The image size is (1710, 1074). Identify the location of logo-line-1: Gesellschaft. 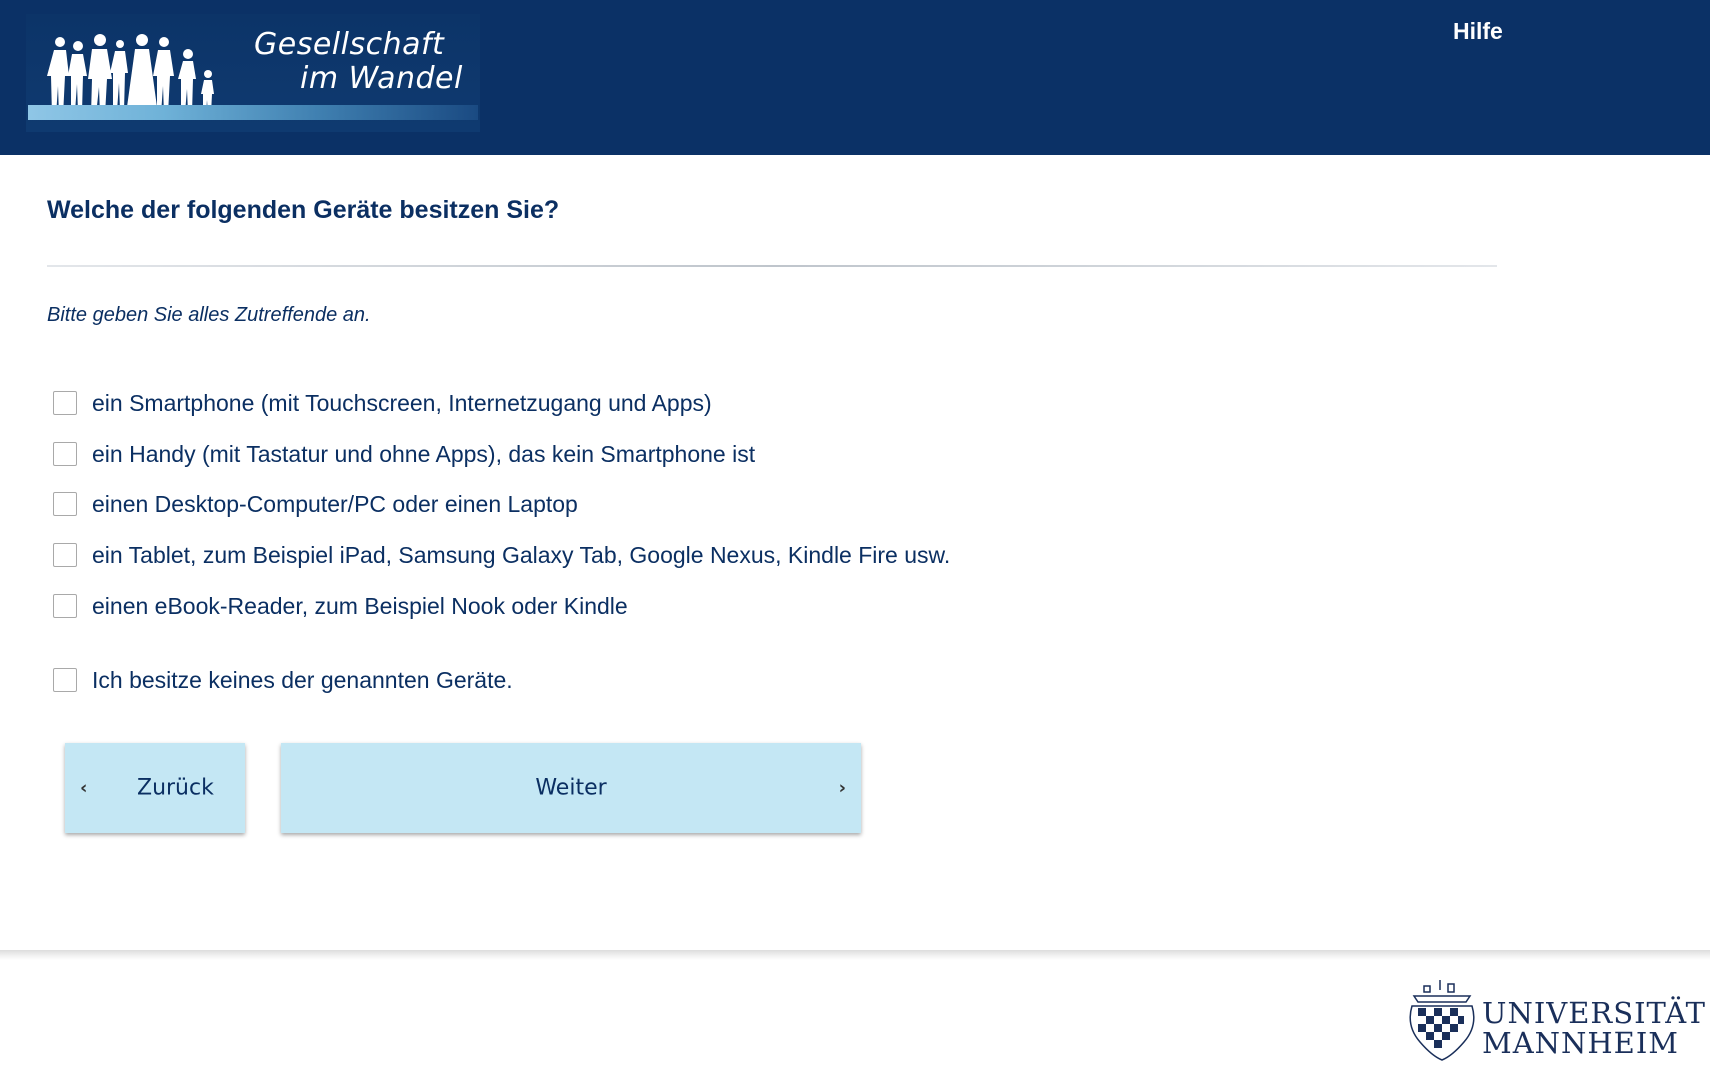
(349, 44).